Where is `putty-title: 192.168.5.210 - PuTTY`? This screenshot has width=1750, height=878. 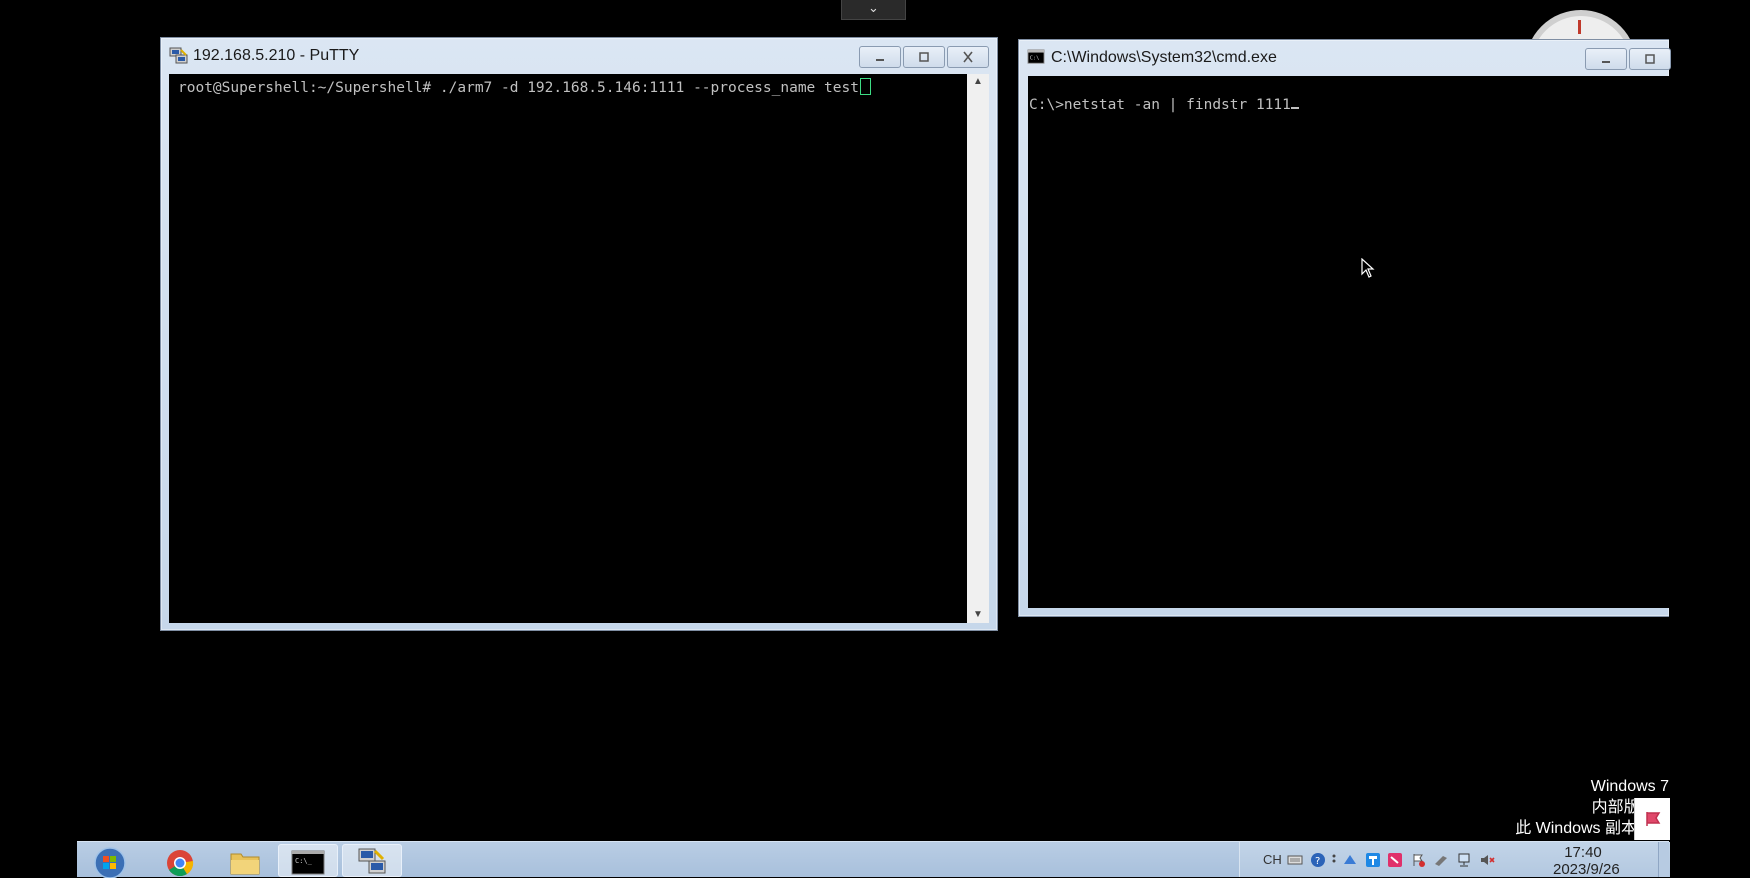
putty-title: 192.168.5.210 - PuTTY is located at coordinates (276, 55).